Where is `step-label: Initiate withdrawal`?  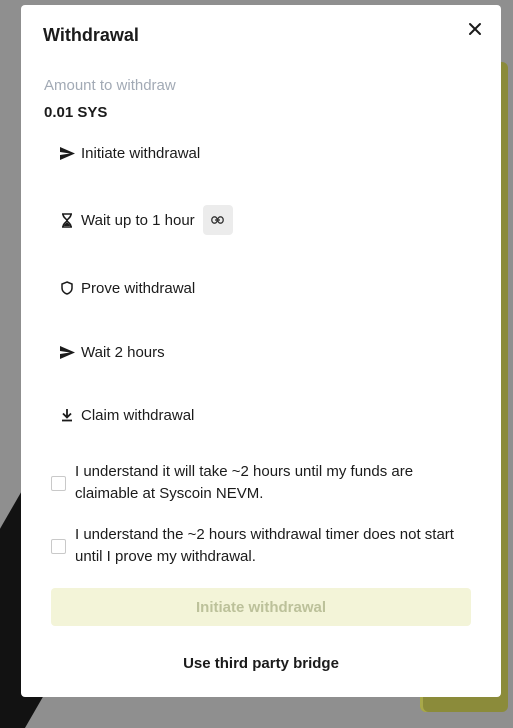
step-label: Initiate withdrawal is located at coordinates (141, 153).